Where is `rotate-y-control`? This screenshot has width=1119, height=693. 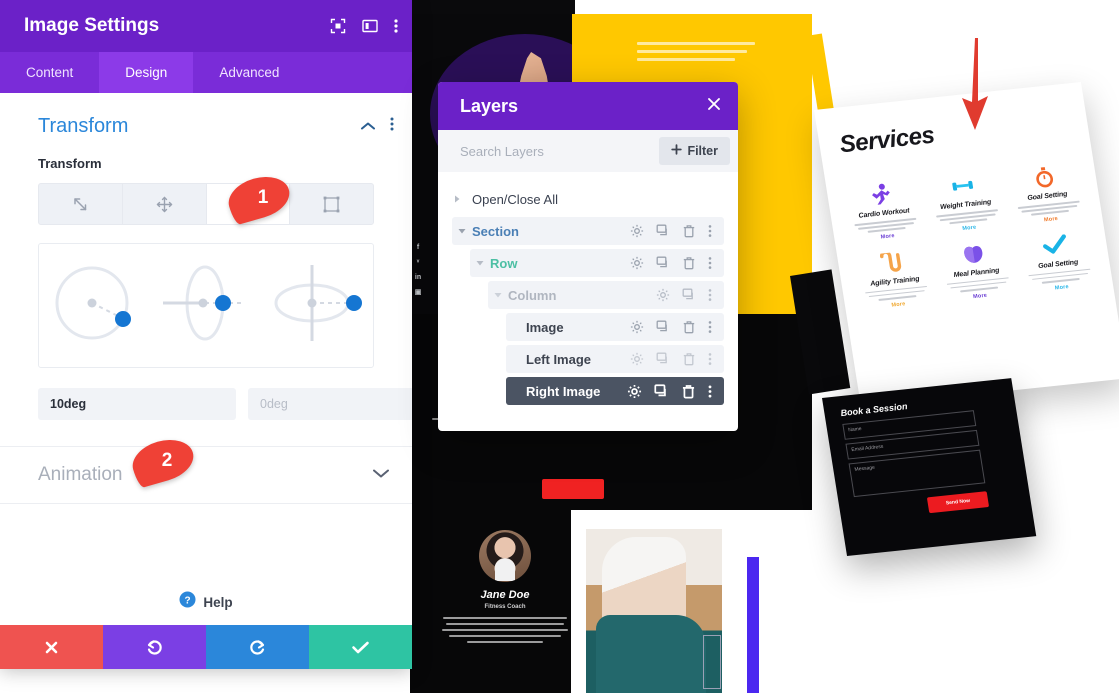
rotate-y-control is located at coordinates (206, 305).